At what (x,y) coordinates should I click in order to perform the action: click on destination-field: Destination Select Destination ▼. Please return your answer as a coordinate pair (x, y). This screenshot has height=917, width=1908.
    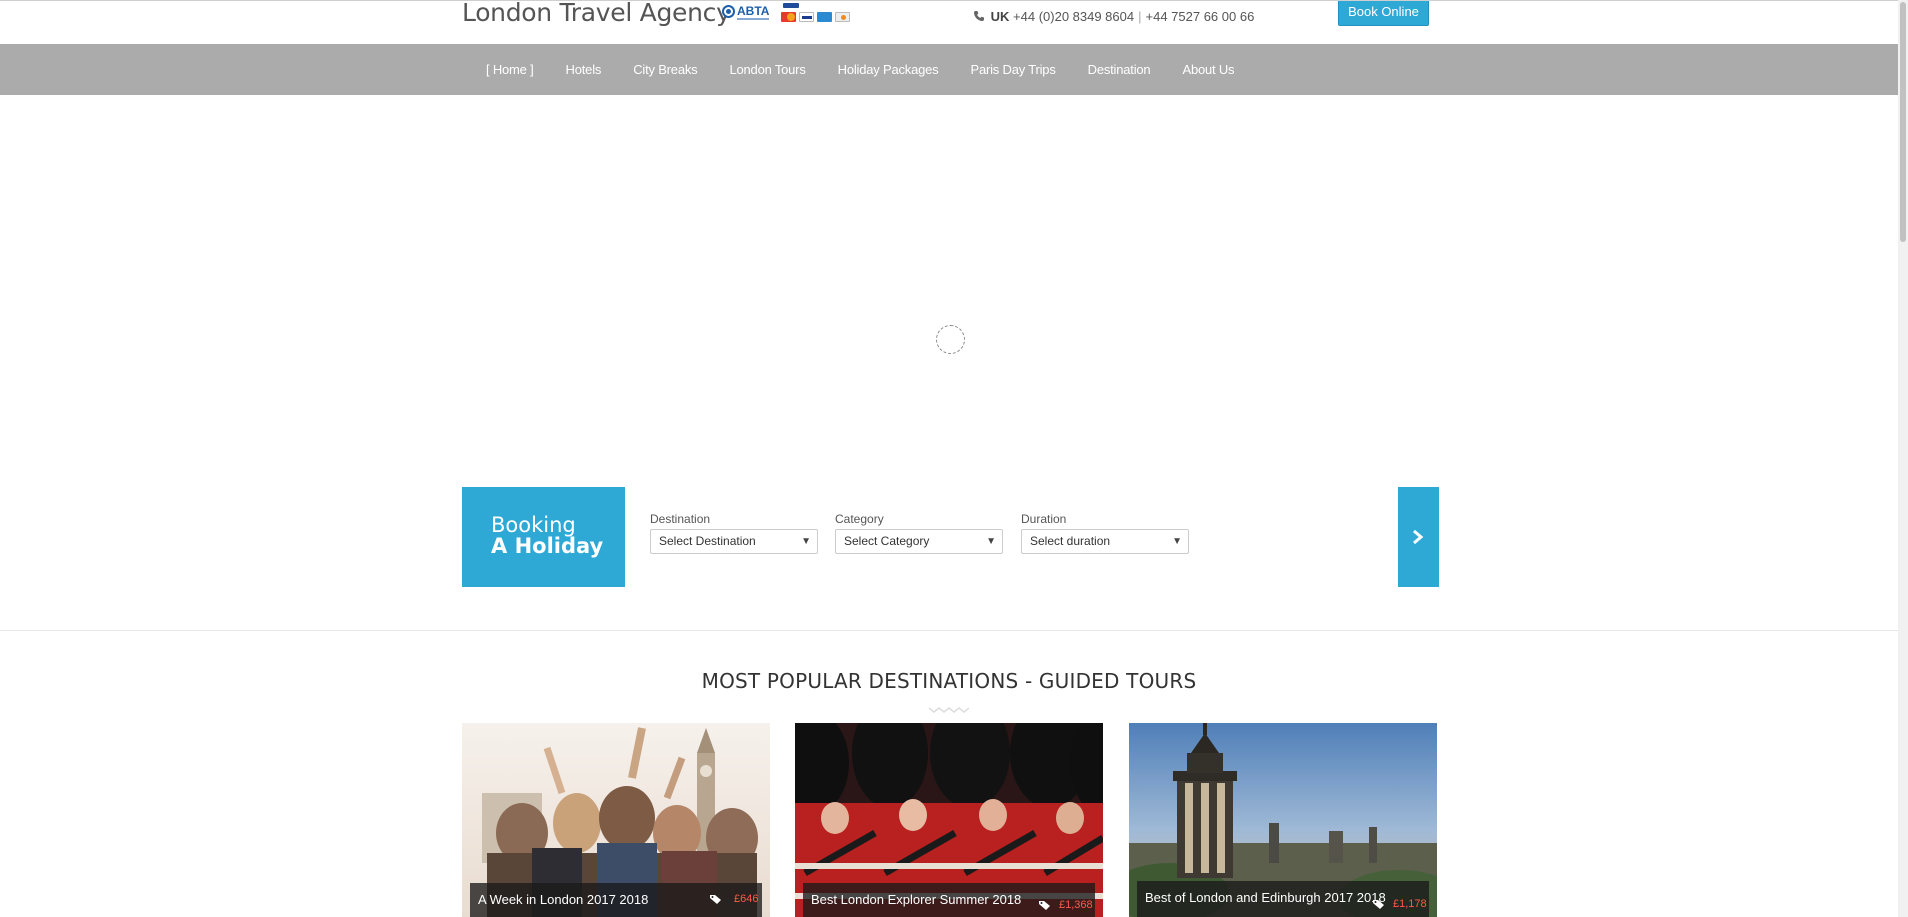
    Looking at the image, I should click on (734, 533).